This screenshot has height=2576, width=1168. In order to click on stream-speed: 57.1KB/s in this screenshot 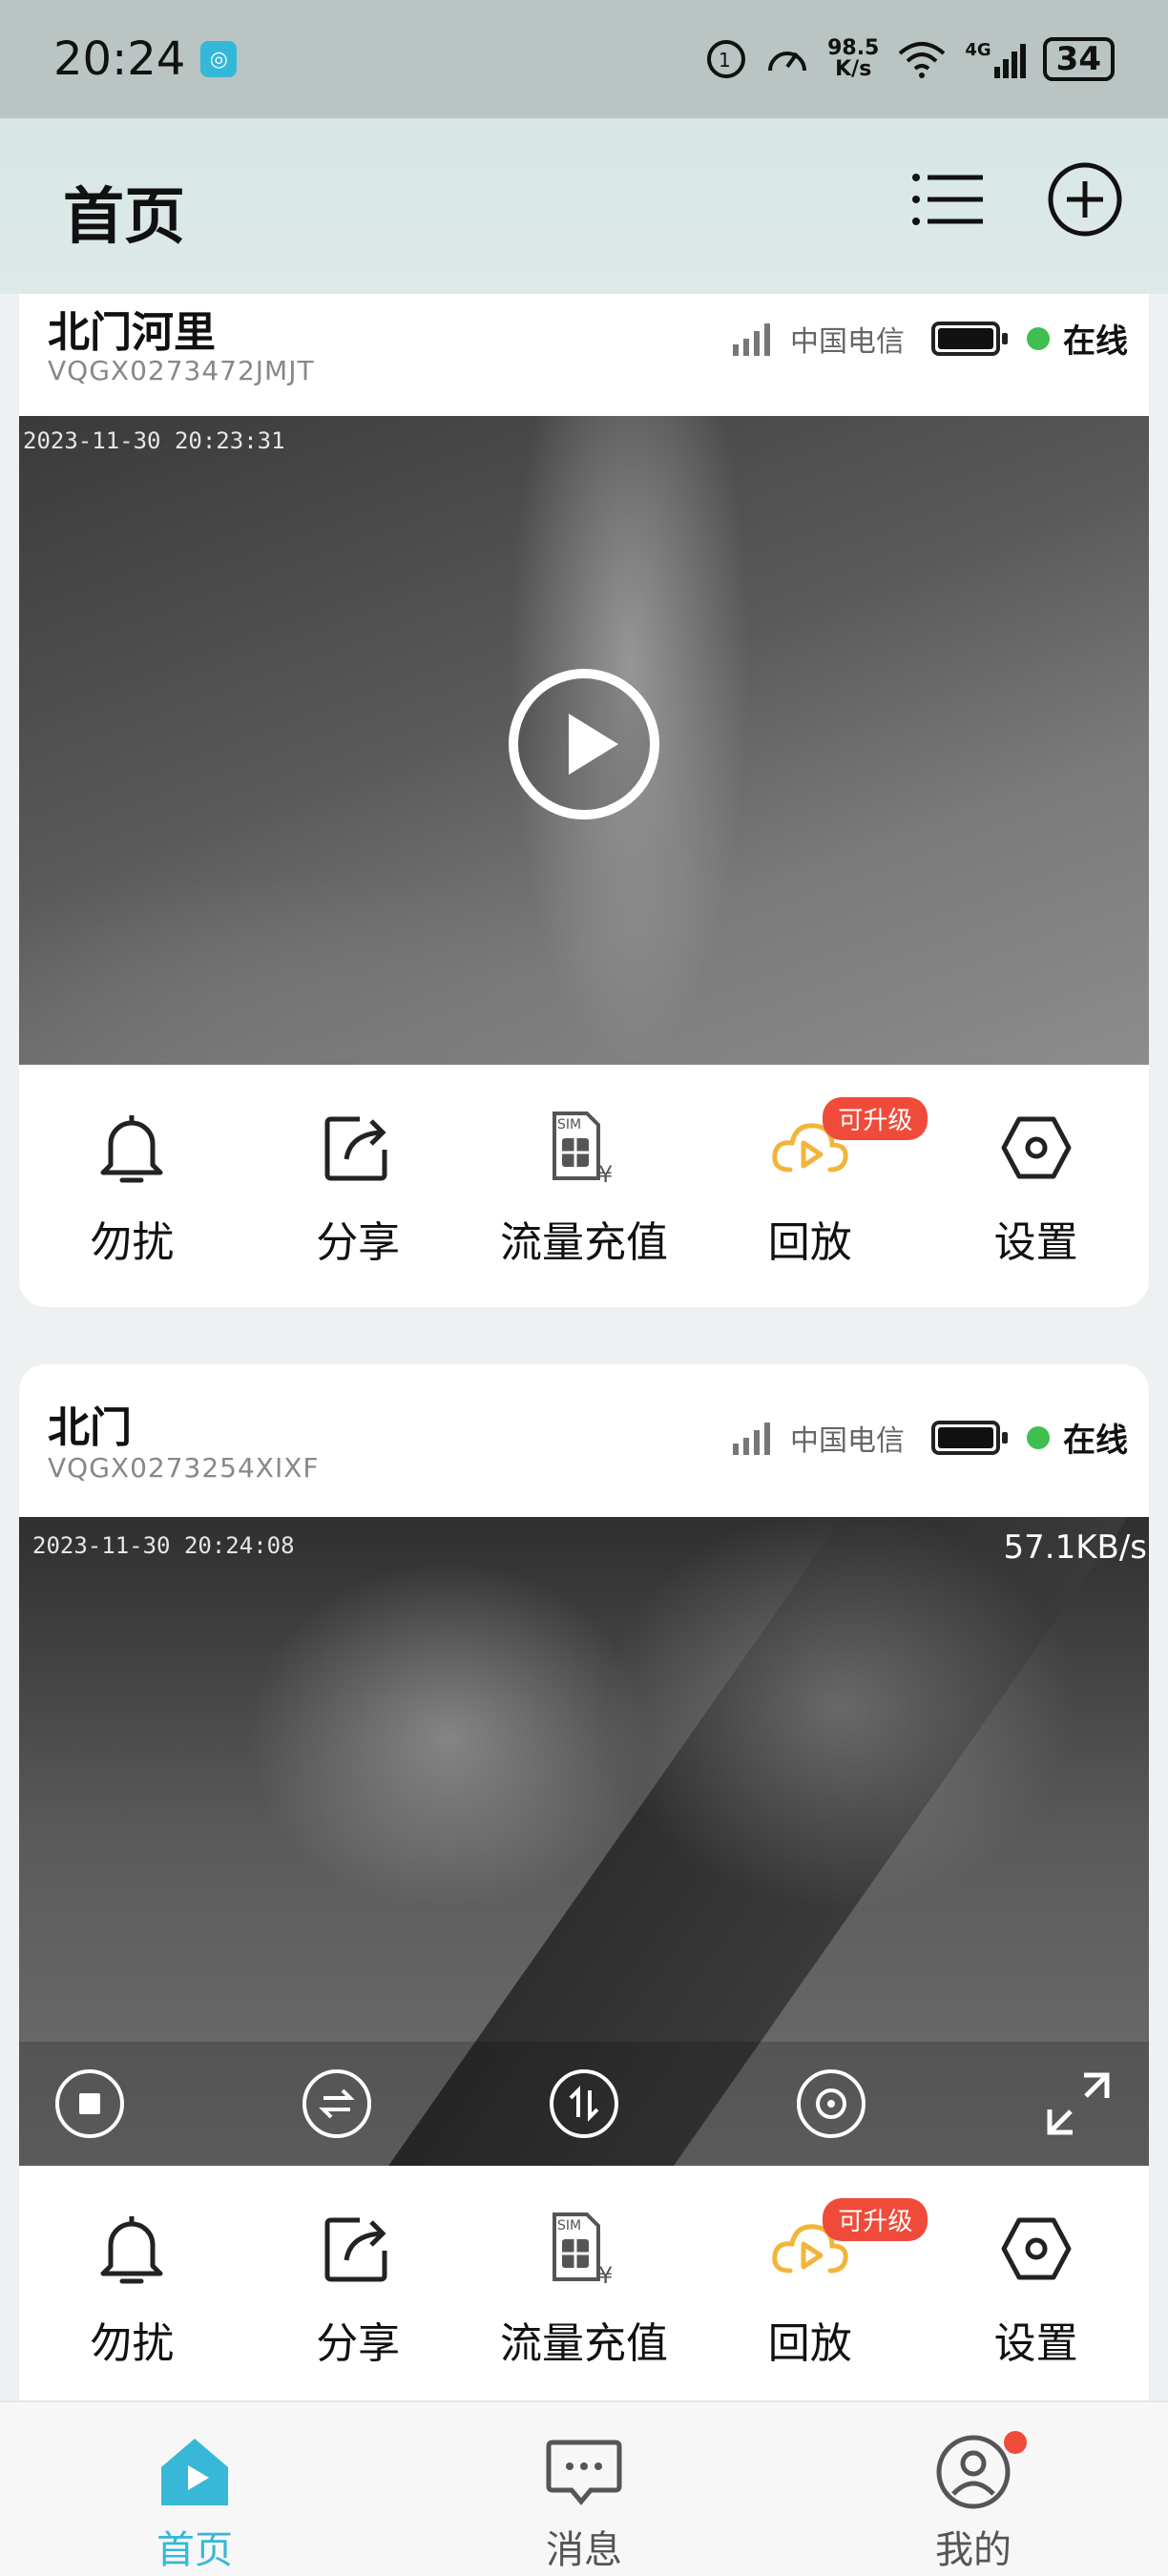, I will do `click(1075, 1547)`.